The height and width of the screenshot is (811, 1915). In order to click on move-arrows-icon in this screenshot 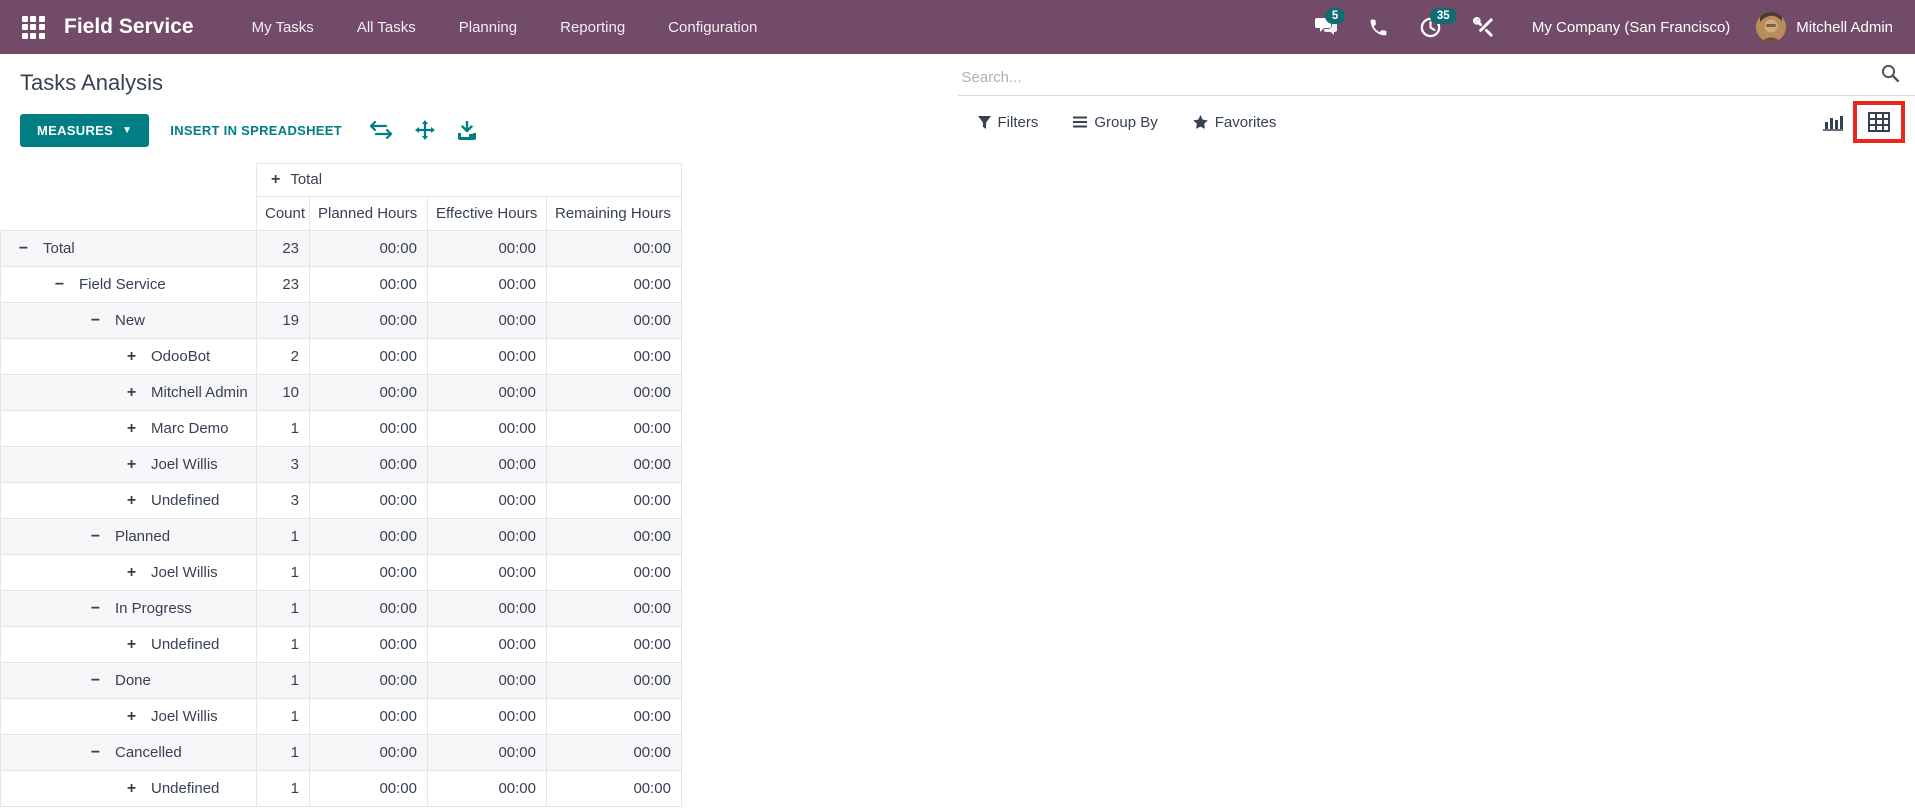, I will do `click(425, 130)`.